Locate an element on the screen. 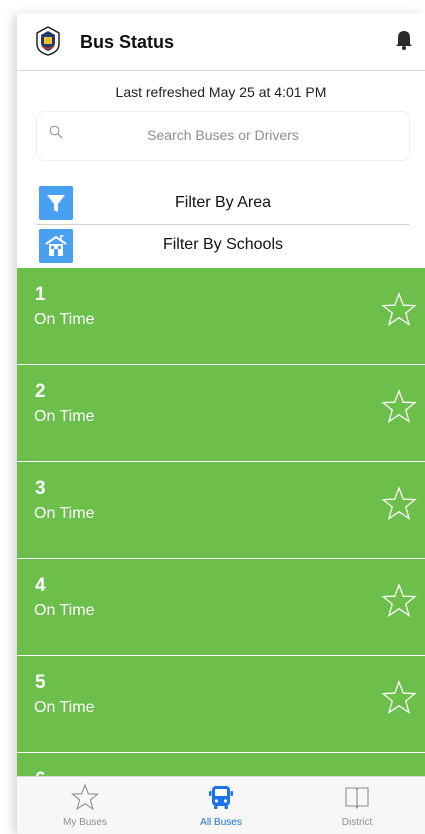 The width and height of the screenshot is (425, 834). star-outline-icon is located at coordinates (85, 797).